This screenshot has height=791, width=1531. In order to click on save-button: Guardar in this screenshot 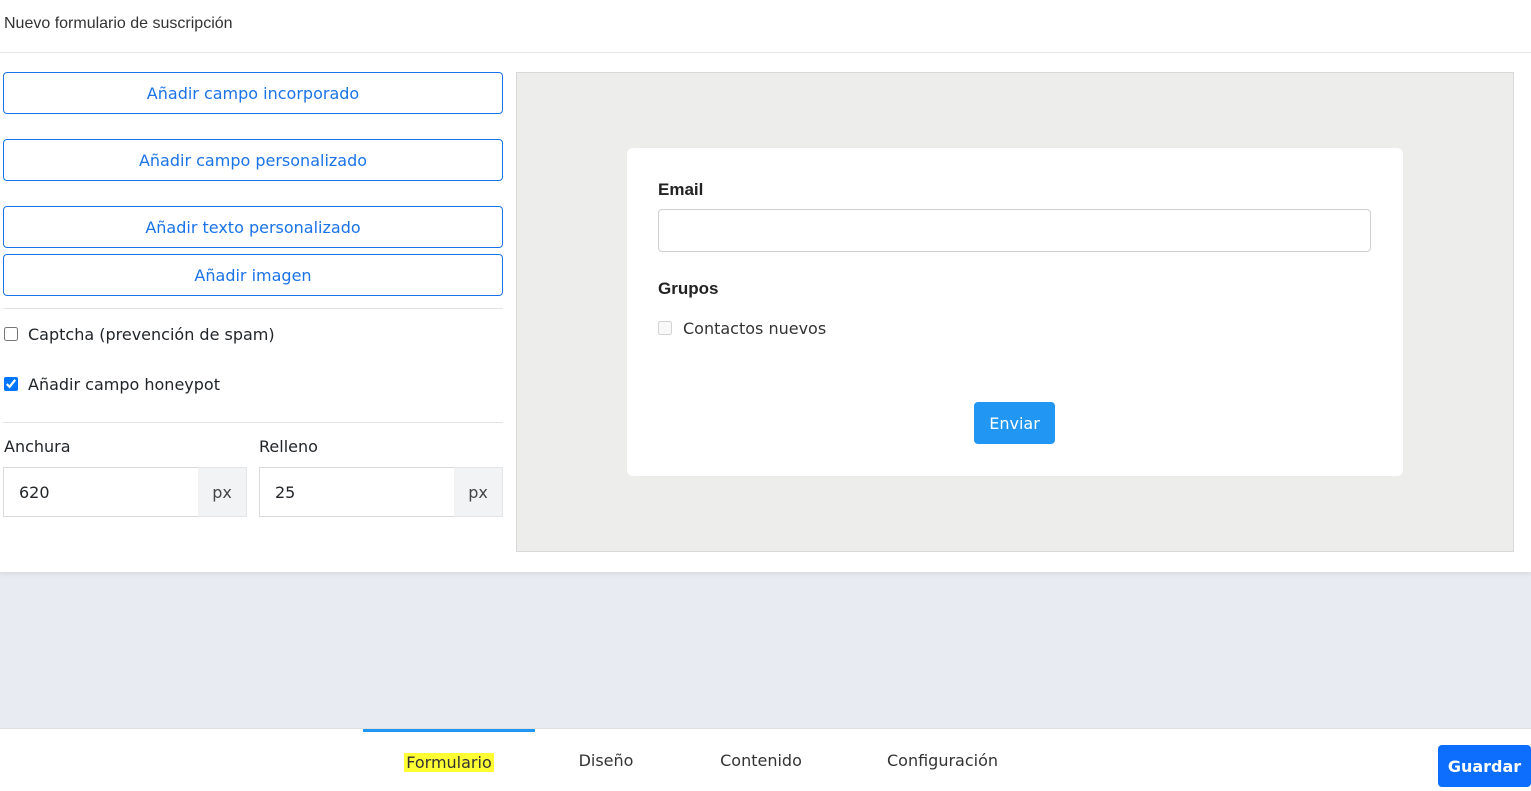, I will do `click(1484, 766)`.